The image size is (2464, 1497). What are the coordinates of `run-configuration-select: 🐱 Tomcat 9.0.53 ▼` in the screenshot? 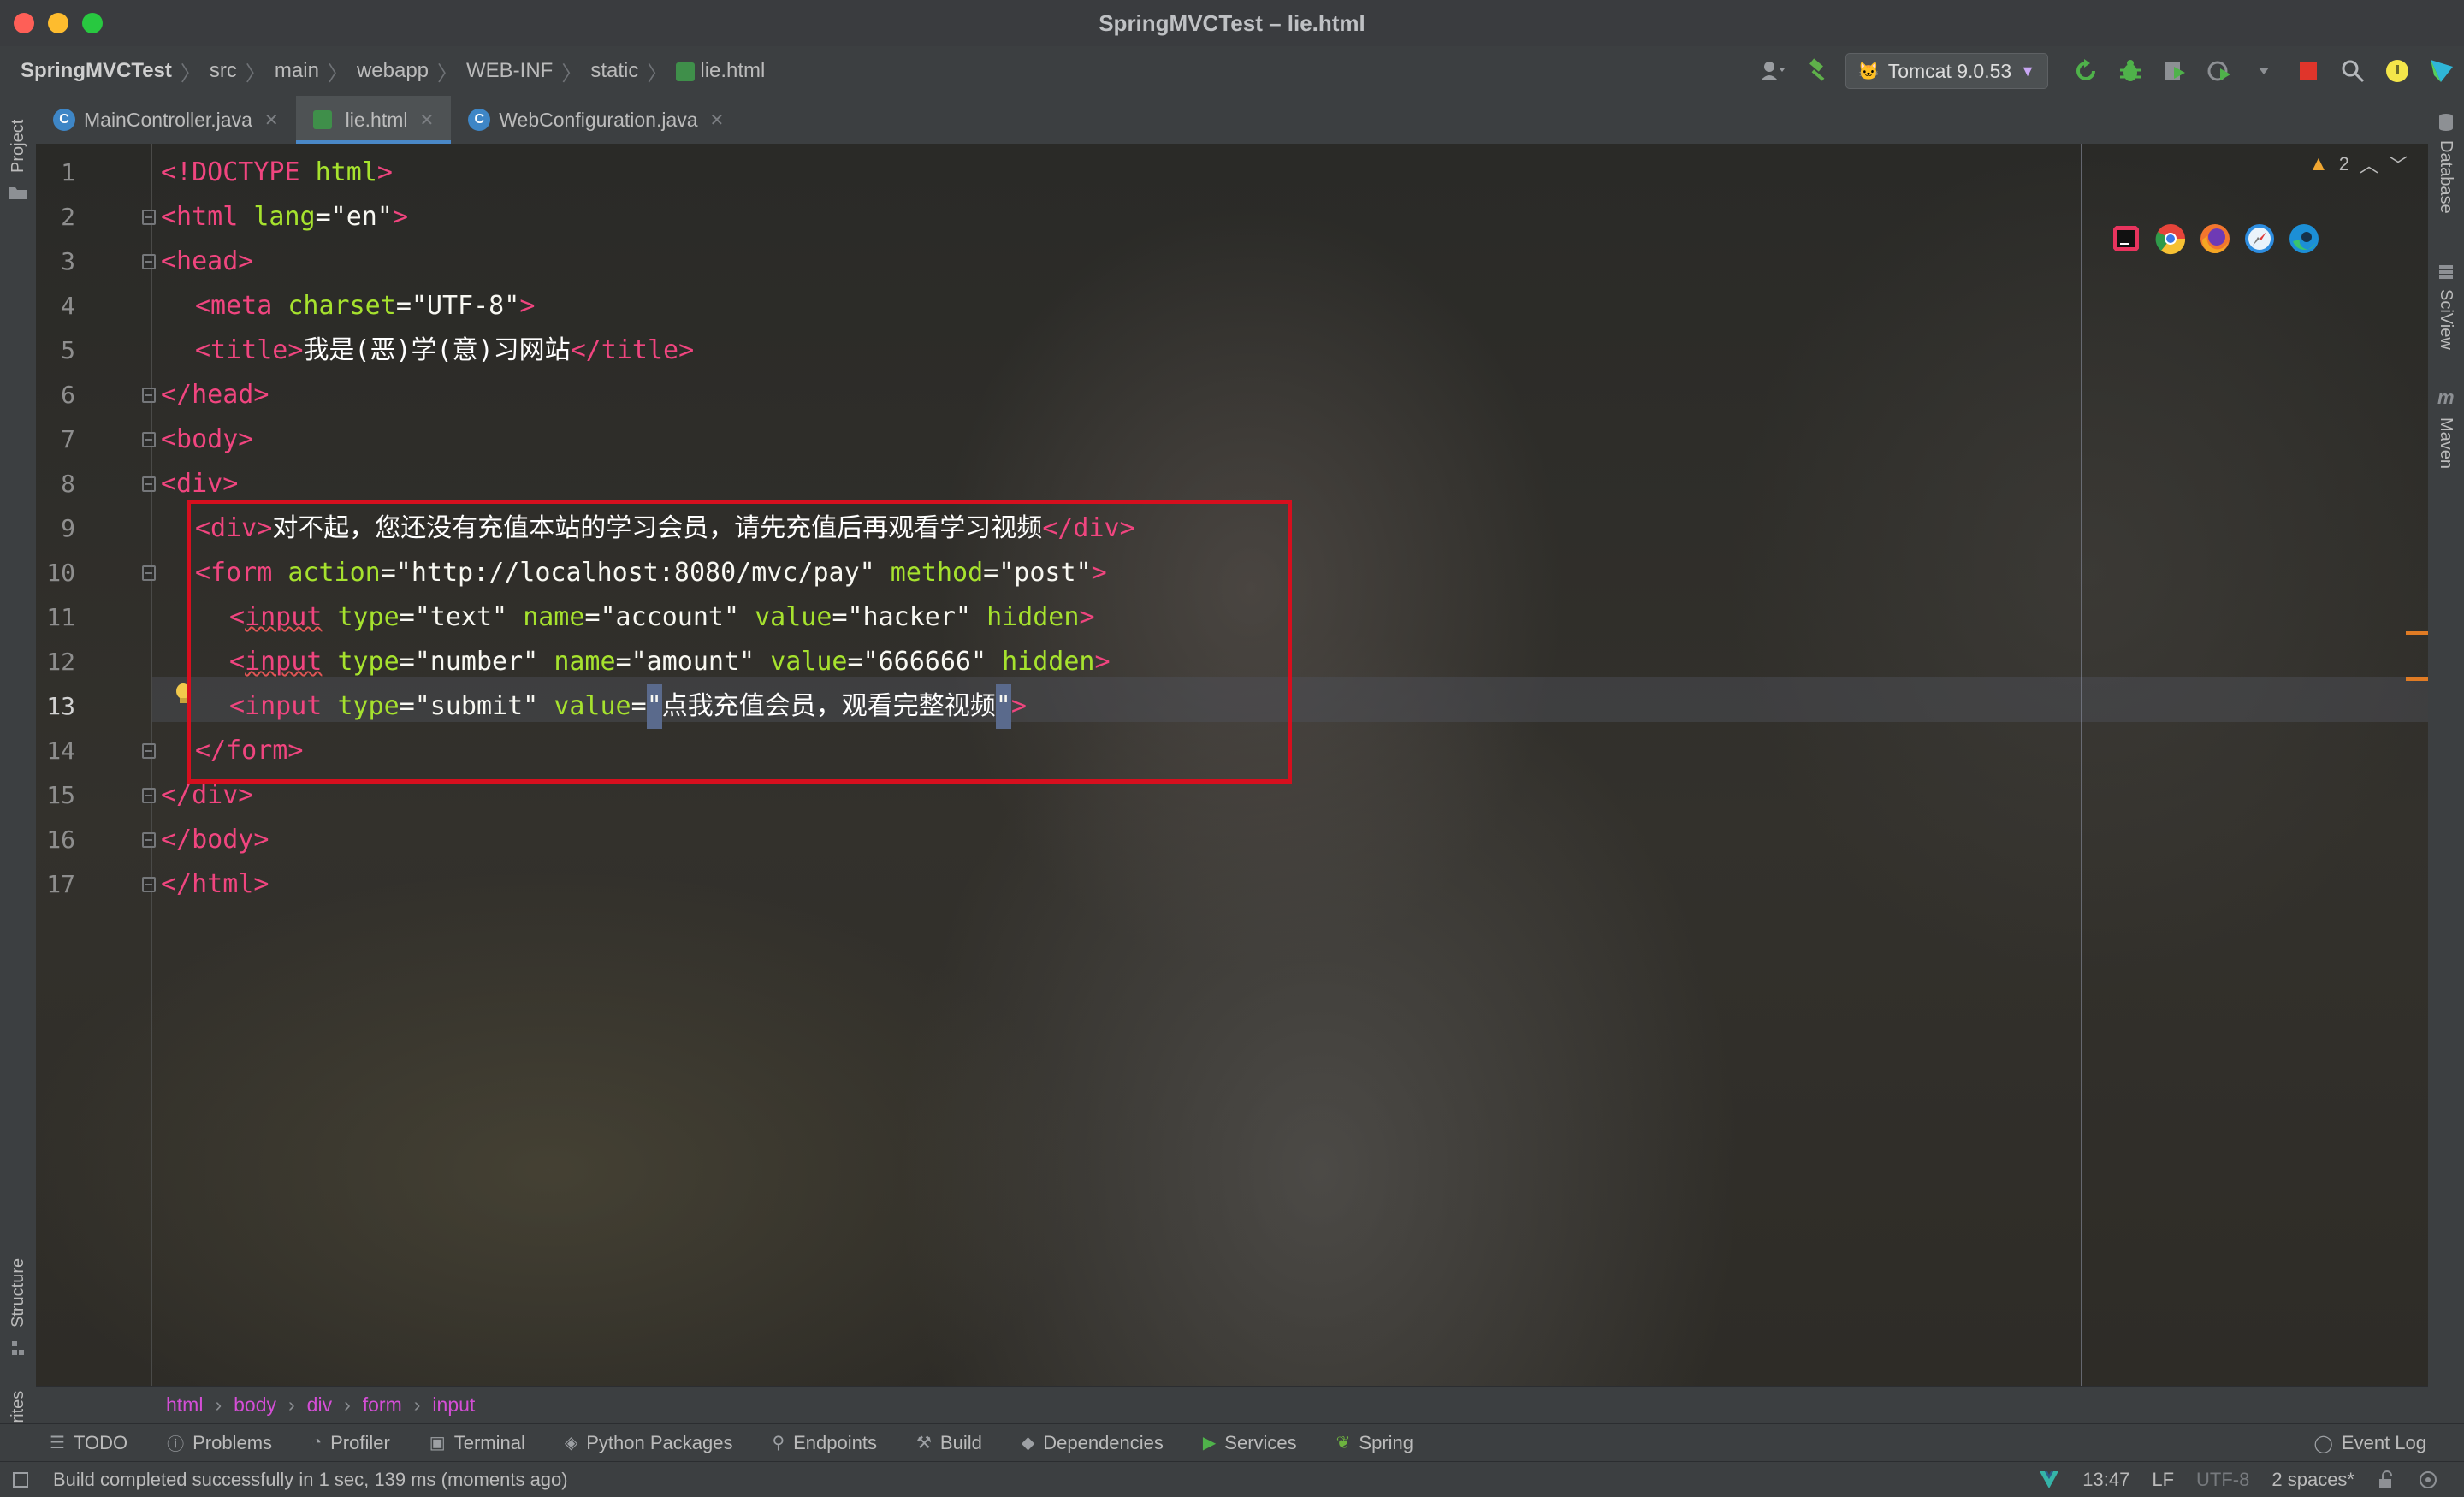 It's located at (1946, 71).